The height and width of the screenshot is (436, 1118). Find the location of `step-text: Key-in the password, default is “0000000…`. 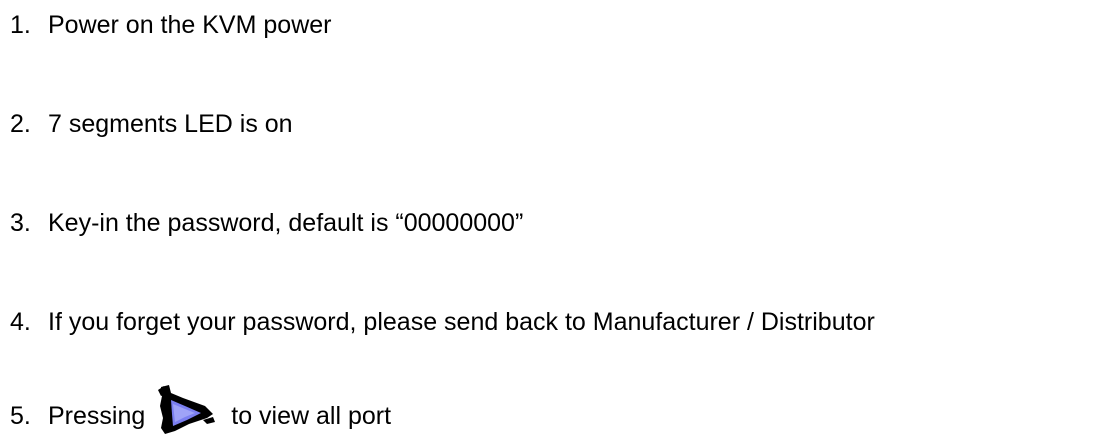

step-text: Key-in the password, default is “0000000… is located at coordinates (286, 222).